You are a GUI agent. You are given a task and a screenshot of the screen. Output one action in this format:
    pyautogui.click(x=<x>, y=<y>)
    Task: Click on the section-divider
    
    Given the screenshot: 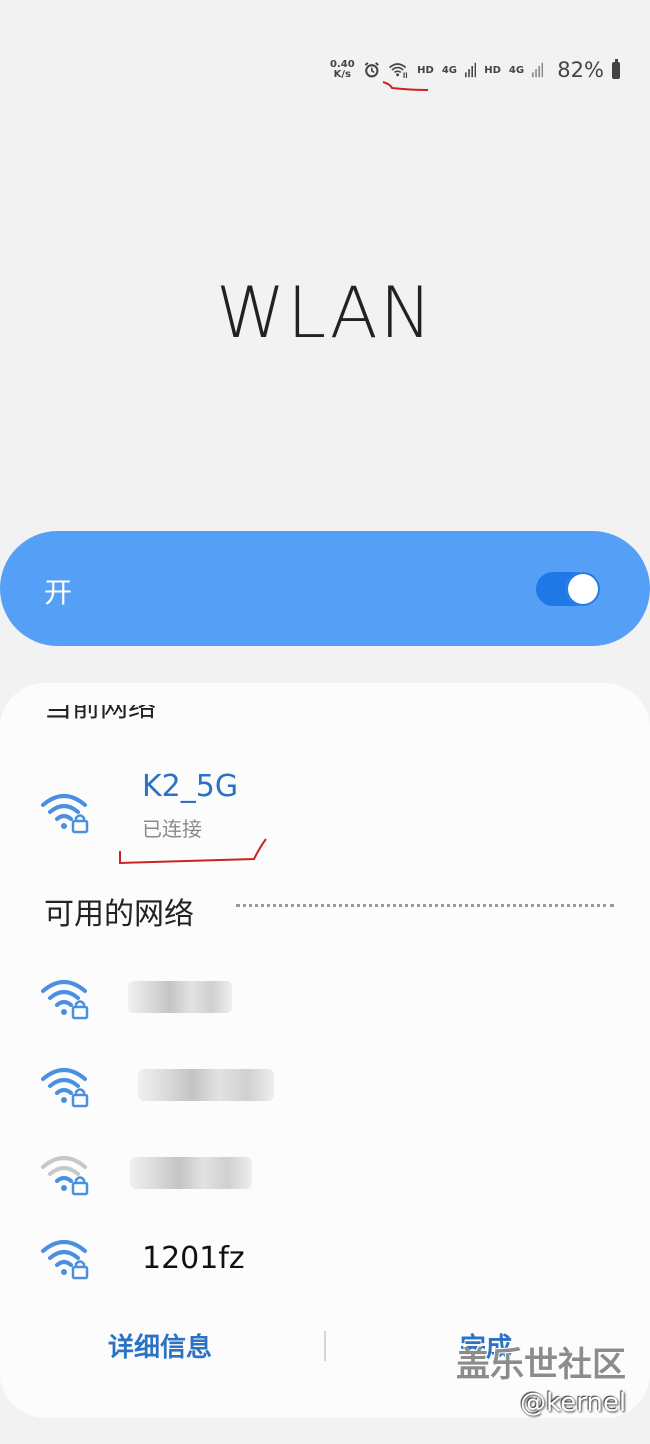 What is the action you would take?
    pyautogui.click(x=425, y=905)
    